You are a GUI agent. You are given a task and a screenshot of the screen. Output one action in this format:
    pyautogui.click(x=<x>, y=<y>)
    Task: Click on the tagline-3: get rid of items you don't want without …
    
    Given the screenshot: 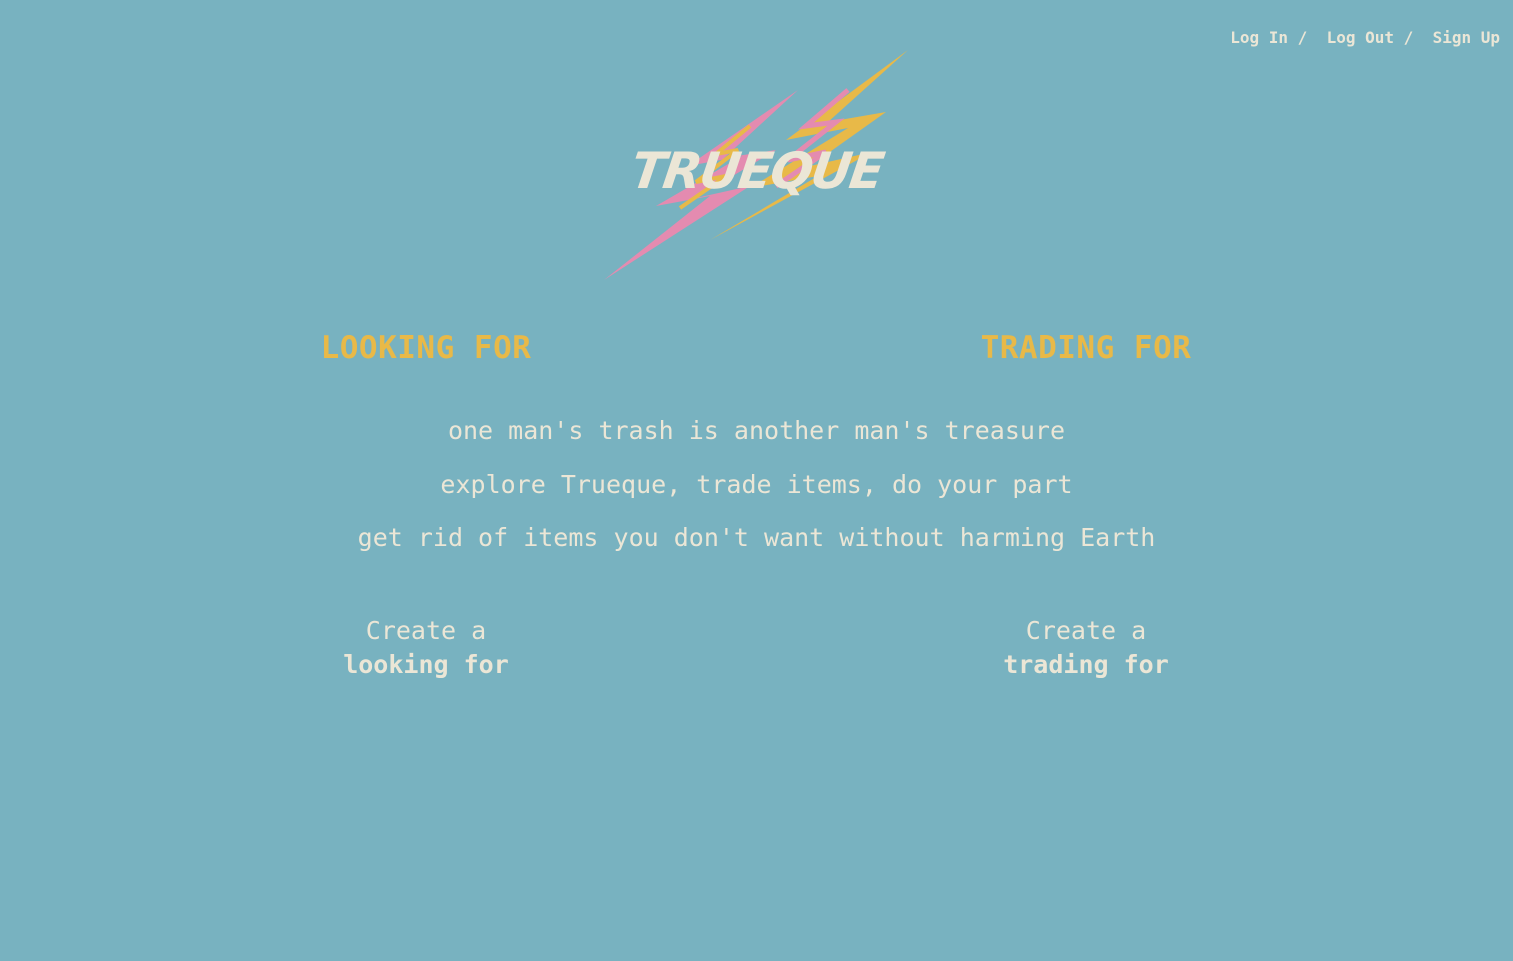 What is the action you would take?
    pyautogui.click(x=756, y=537)
    